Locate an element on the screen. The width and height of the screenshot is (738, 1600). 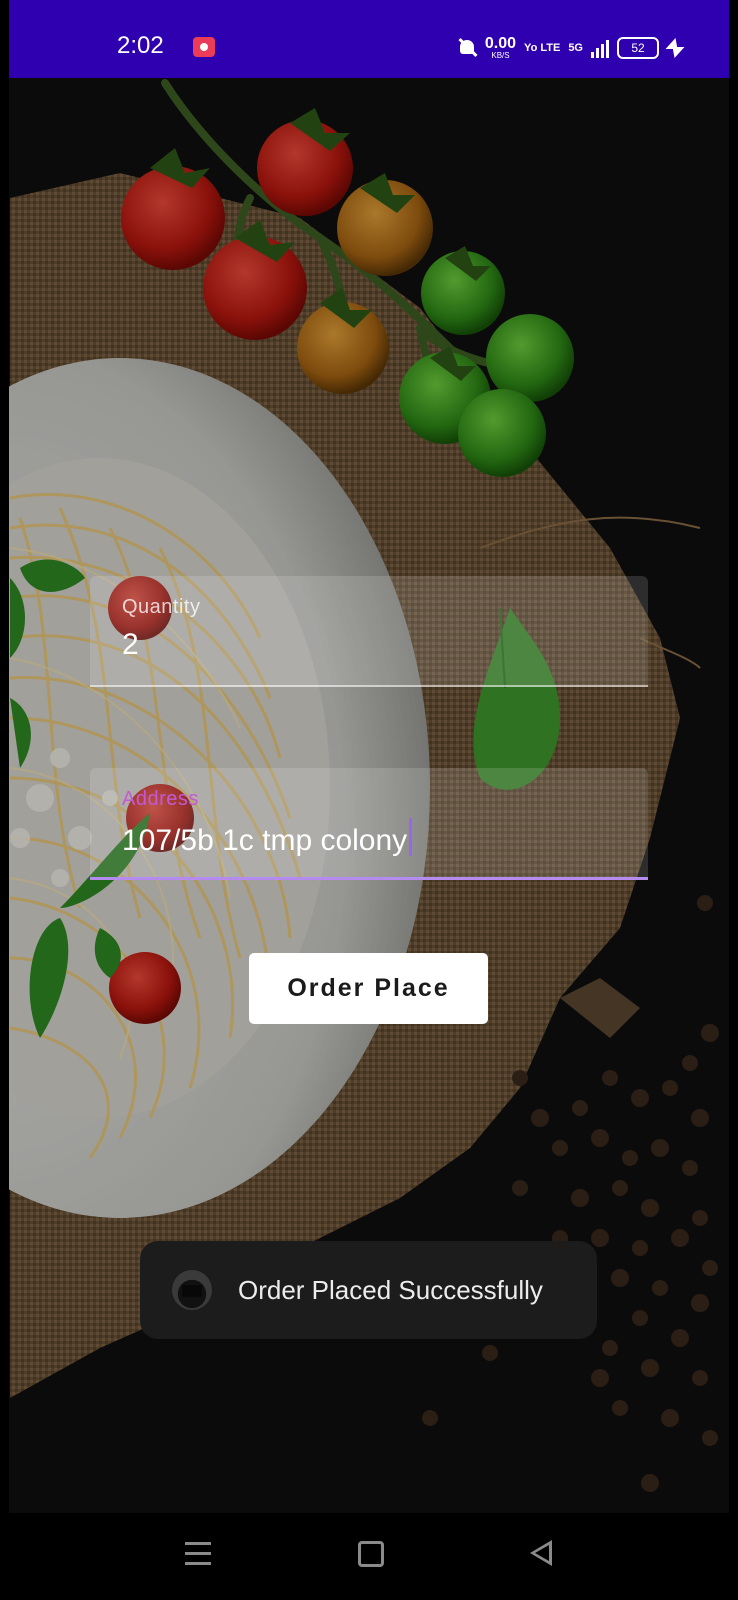
toast-notification: Order Placed Successfully is located at coordinates (368, 1290).